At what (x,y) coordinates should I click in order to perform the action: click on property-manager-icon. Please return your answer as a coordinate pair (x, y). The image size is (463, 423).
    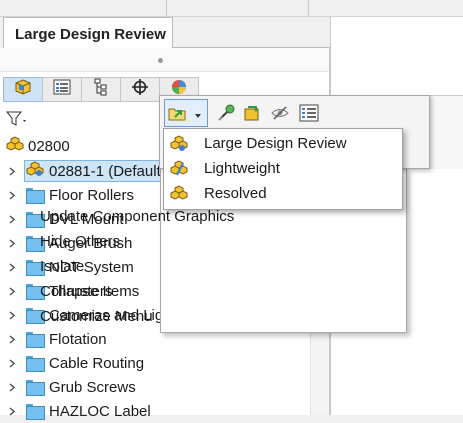
    Looking at the image, I should click on (62, 89).